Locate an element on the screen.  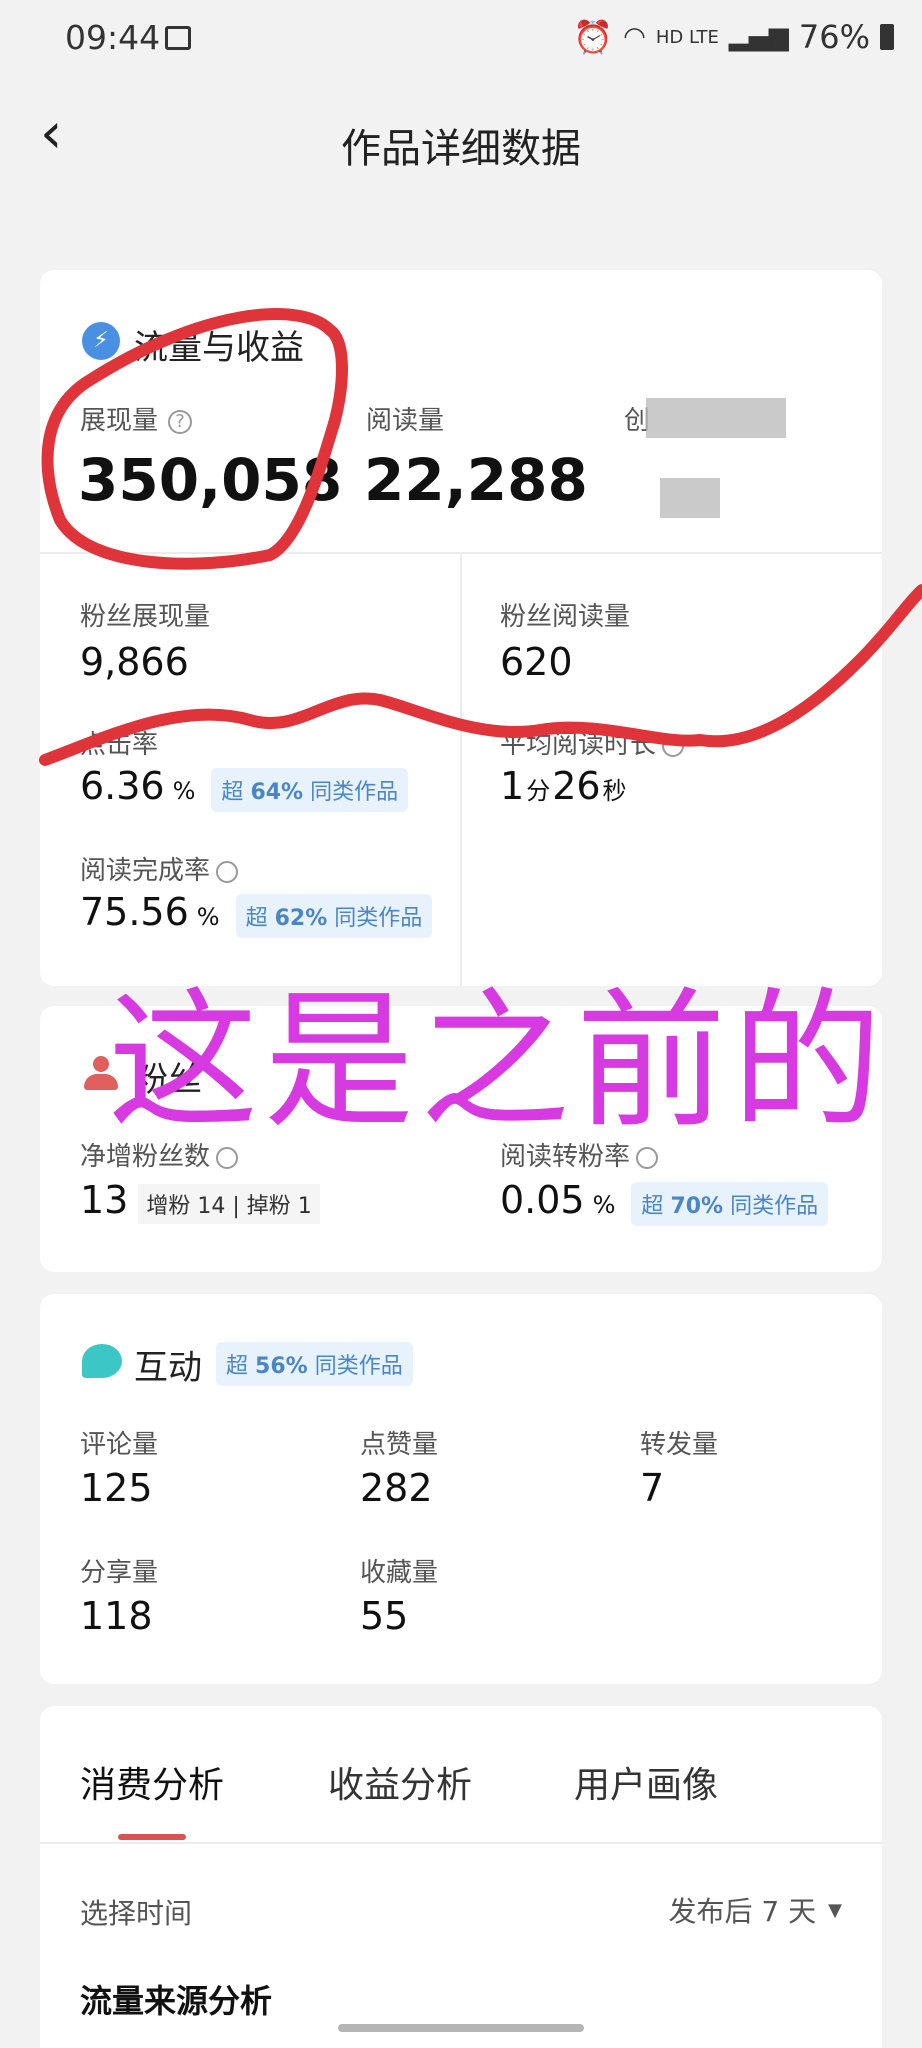
caret-down-icon: ▼ is located at coordinates (835, 1910).